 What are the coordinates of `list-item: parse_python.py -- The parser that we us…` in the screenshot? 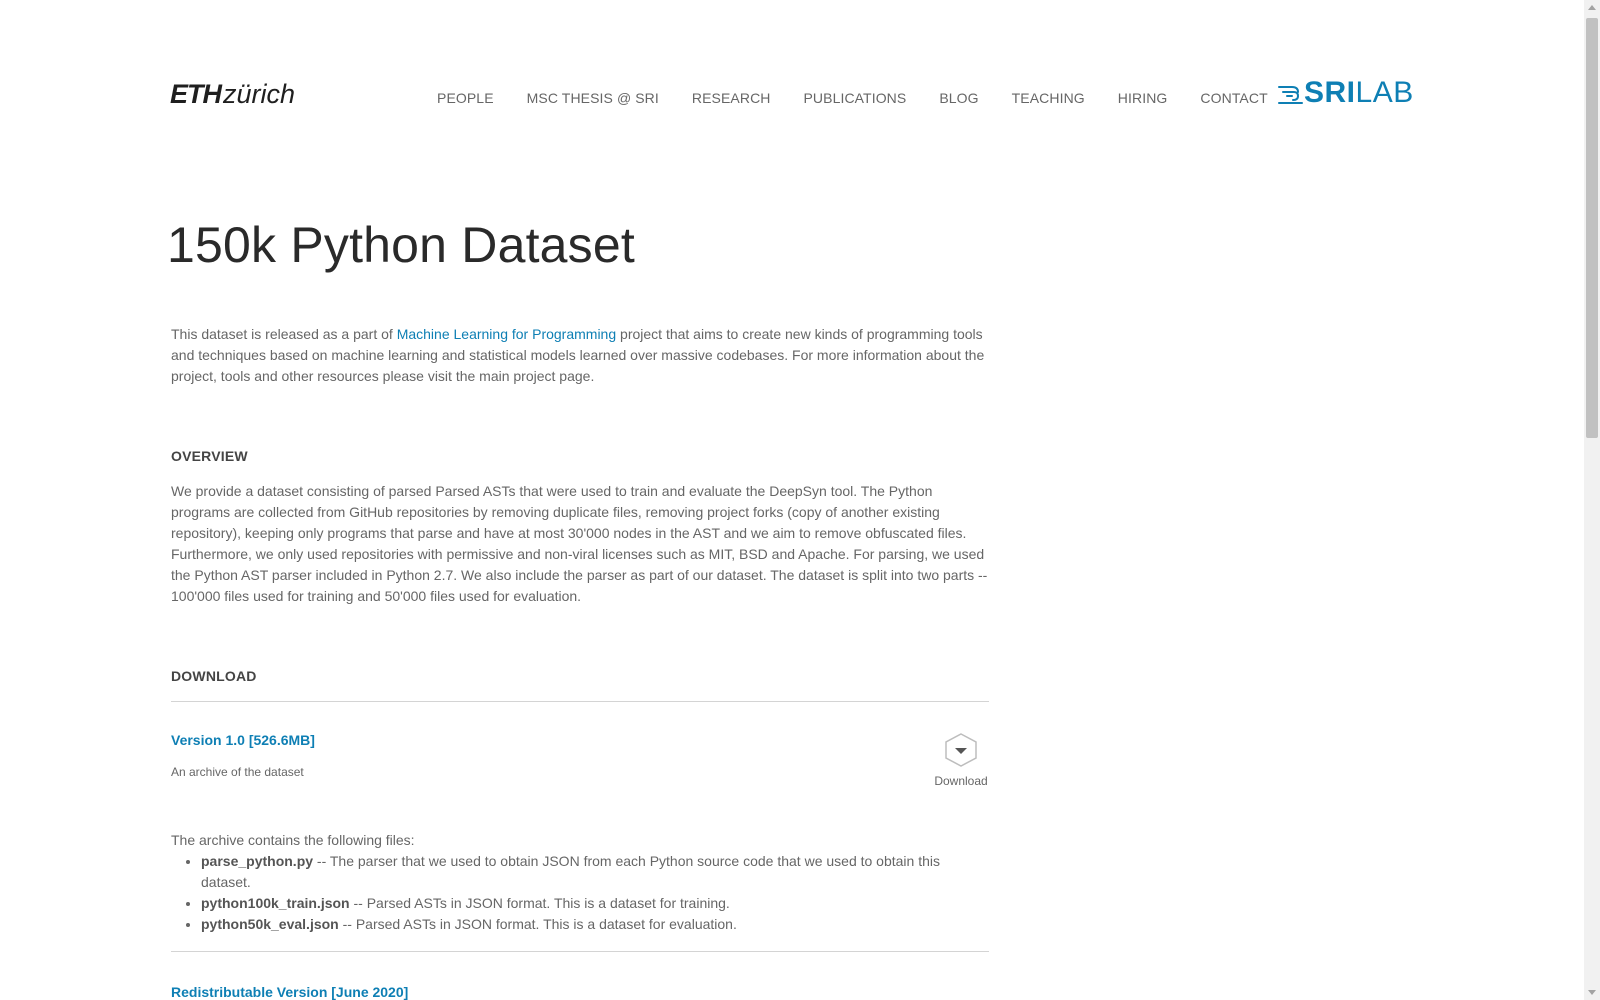 It's located at (595, 872).